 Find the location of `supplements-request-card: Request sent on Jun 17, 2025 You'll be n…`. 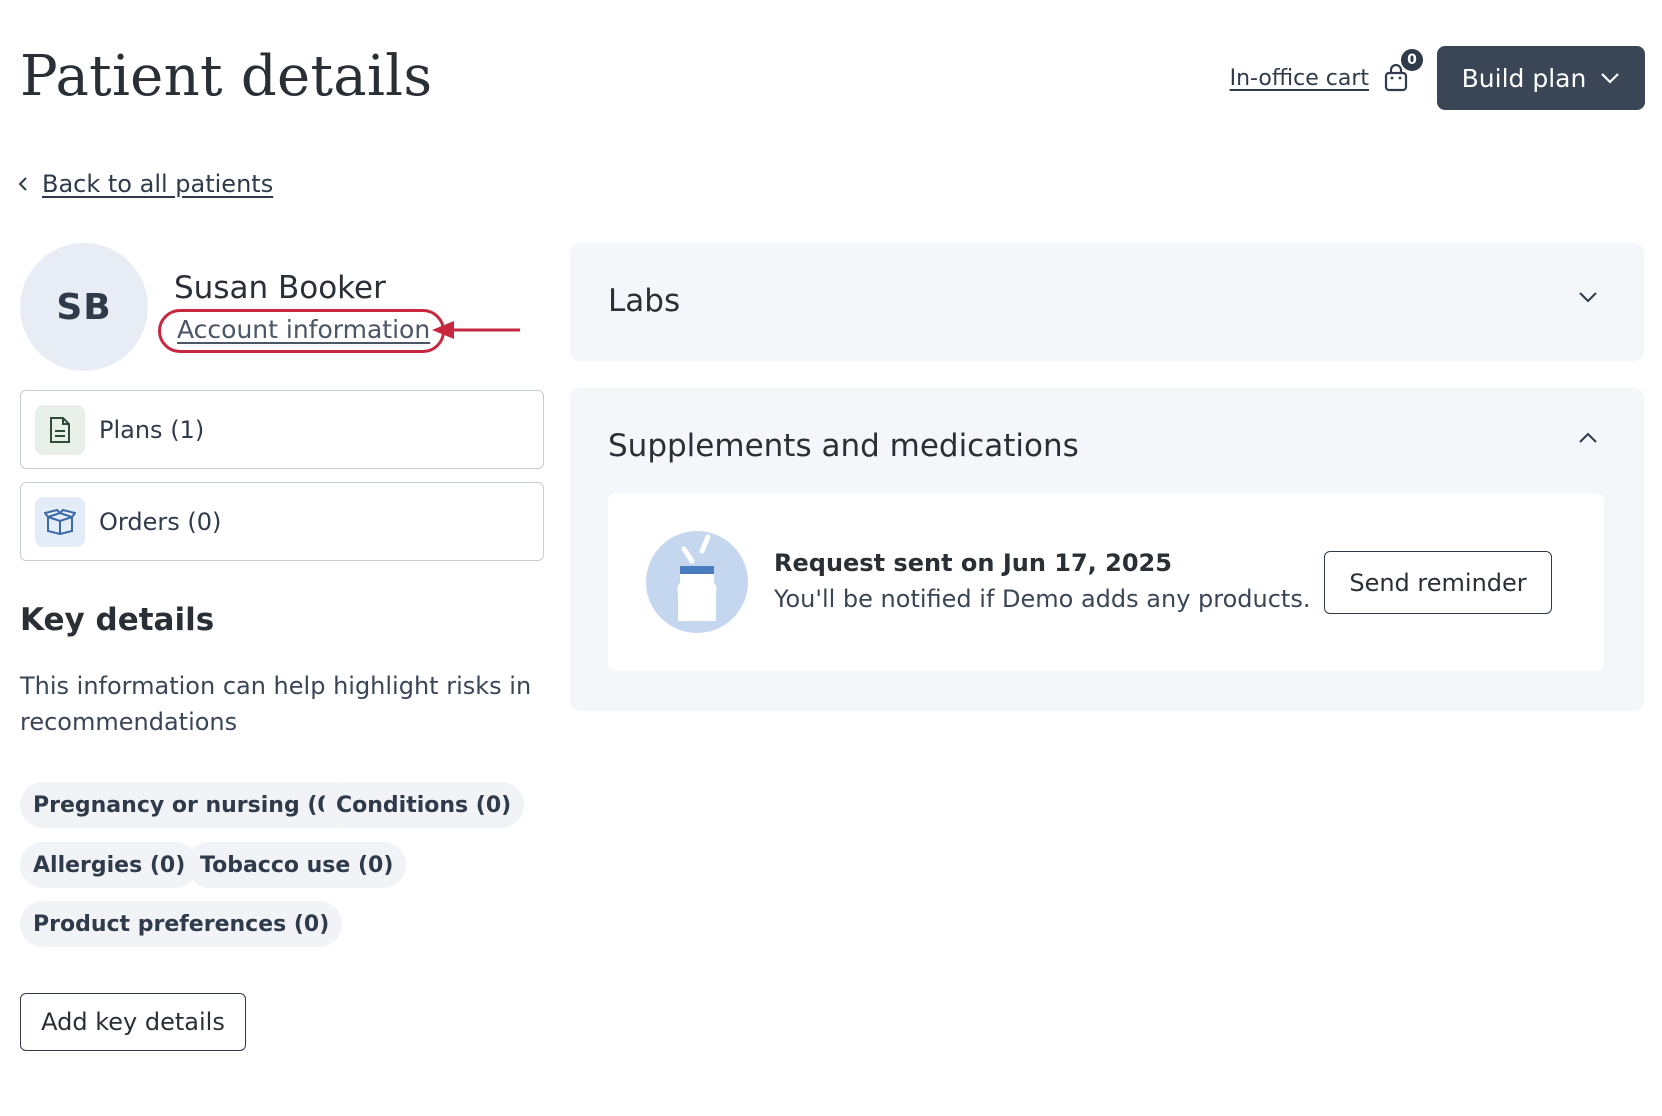

supplements-request-card: Request sent on Jun 17, 2025 You'll be n… is located at coordinates (1106, 582).